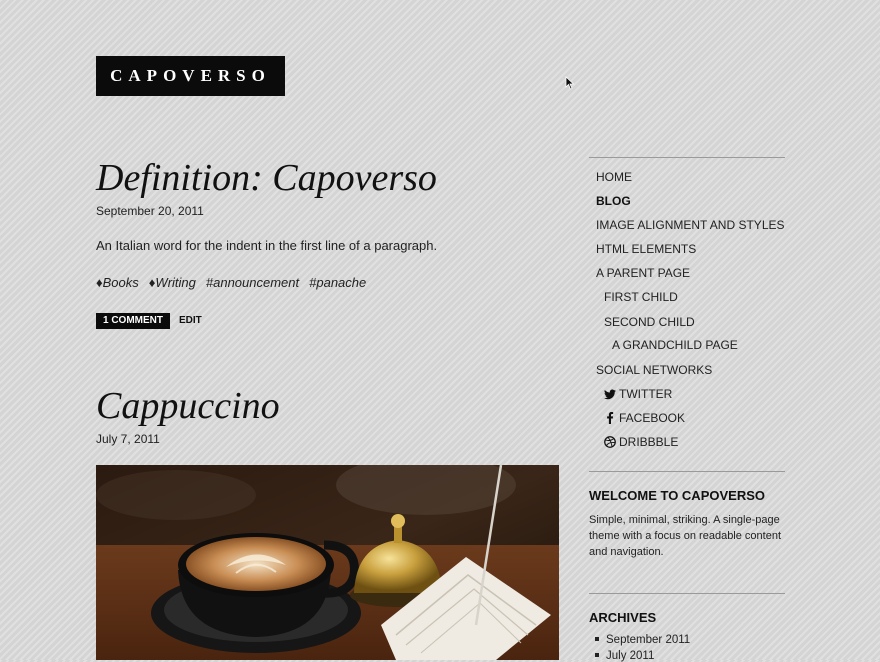  Describe the element at coordinates (610, 442) in the screenshot. I see `dribbble-icon` at that location.